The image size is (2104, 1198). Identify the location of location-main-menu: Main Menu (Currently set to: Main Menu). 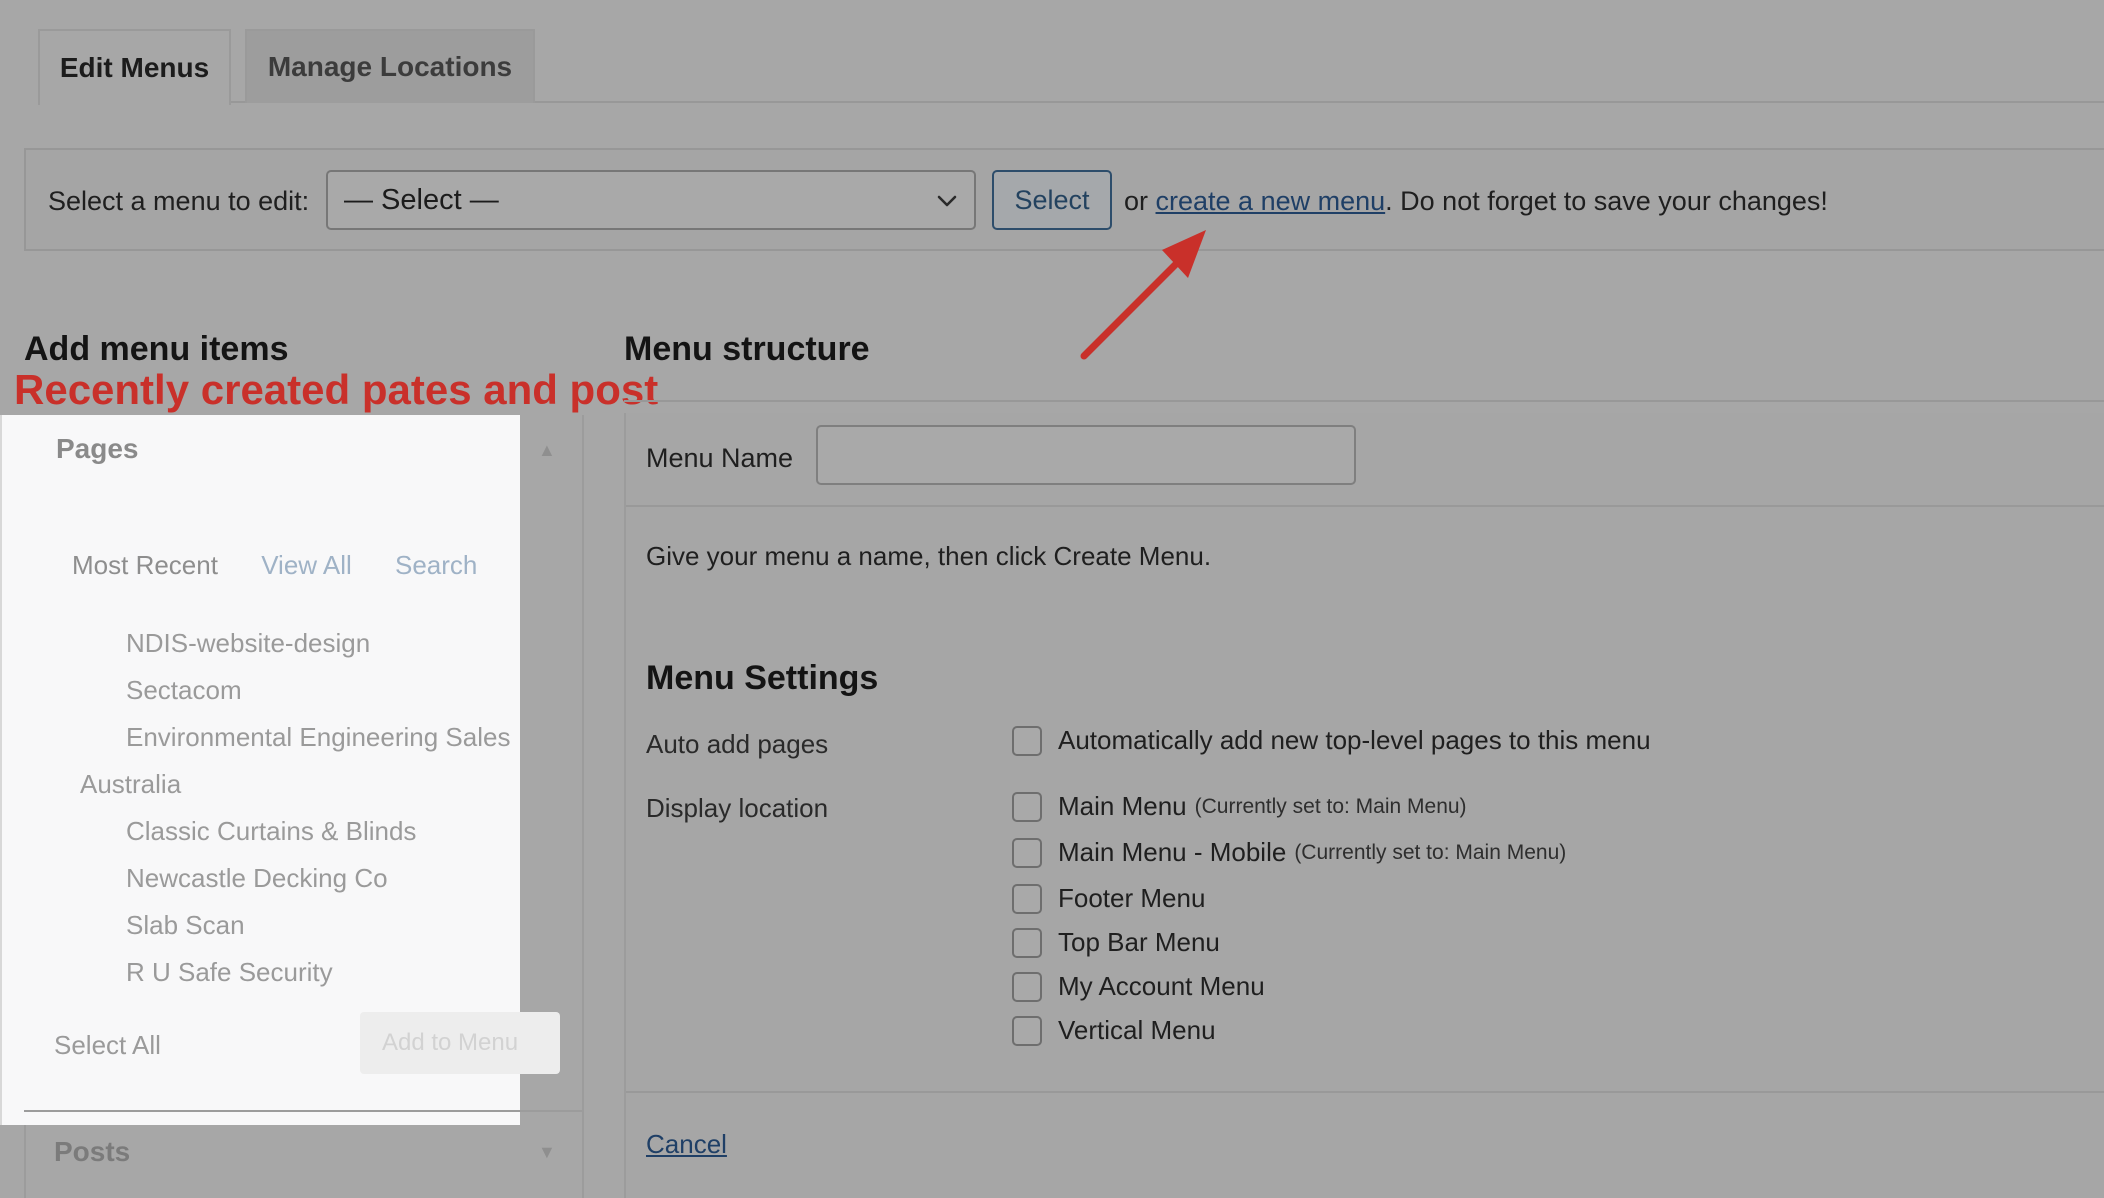
(1239, 806).